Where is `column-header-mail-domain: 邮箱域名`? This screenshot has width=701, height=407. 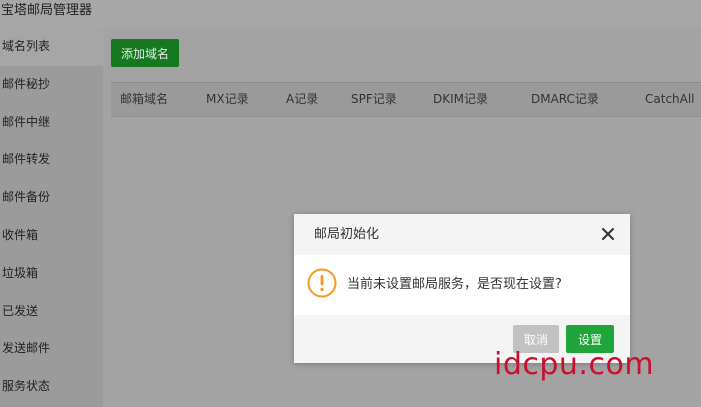
column-header-mail-domain: 邮箱域名 is located at coordinates (144, 99).